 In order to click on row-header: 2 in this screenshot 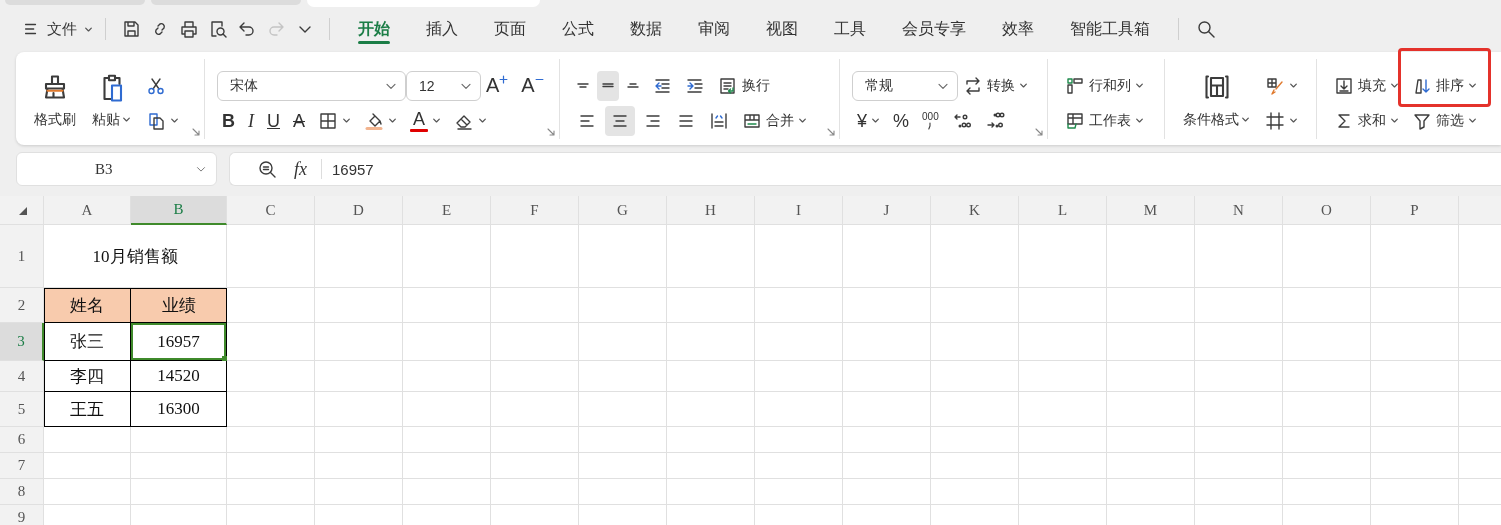, I will do `click(22, 305)`.